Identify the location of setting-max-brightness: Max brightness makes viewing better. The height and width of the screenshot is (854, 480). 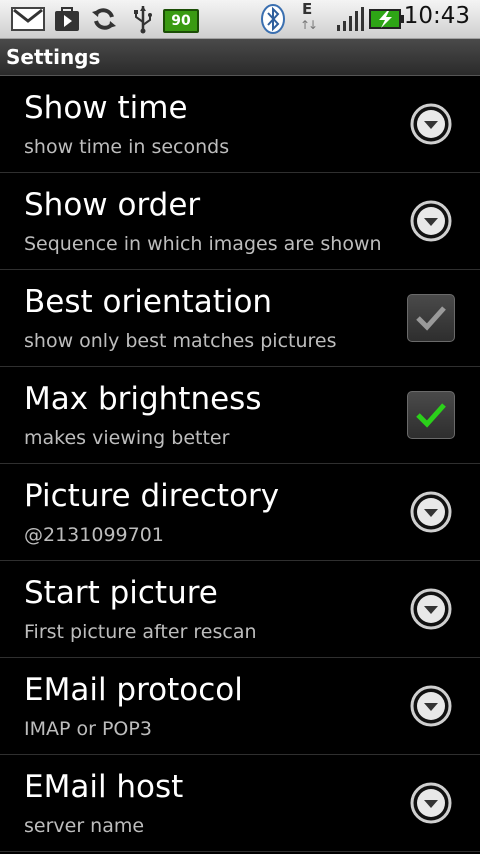
(240, 415).